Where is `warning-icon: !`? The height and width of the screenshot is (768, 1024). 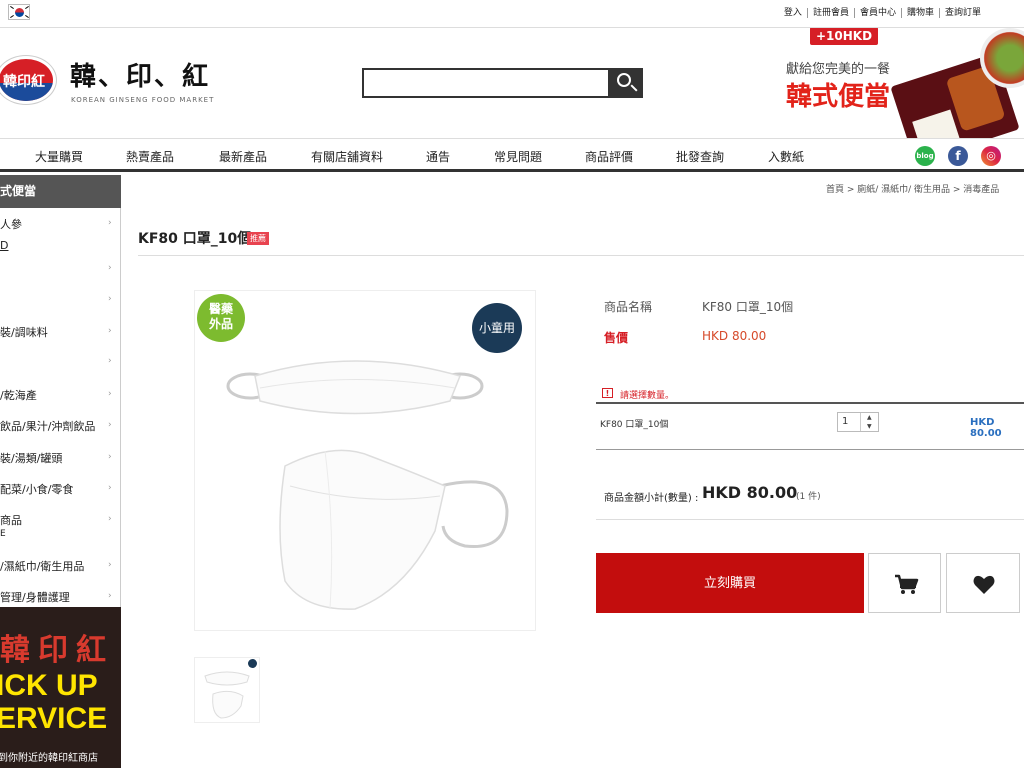
warning-icon: ! is located at coordinates (607, 393).